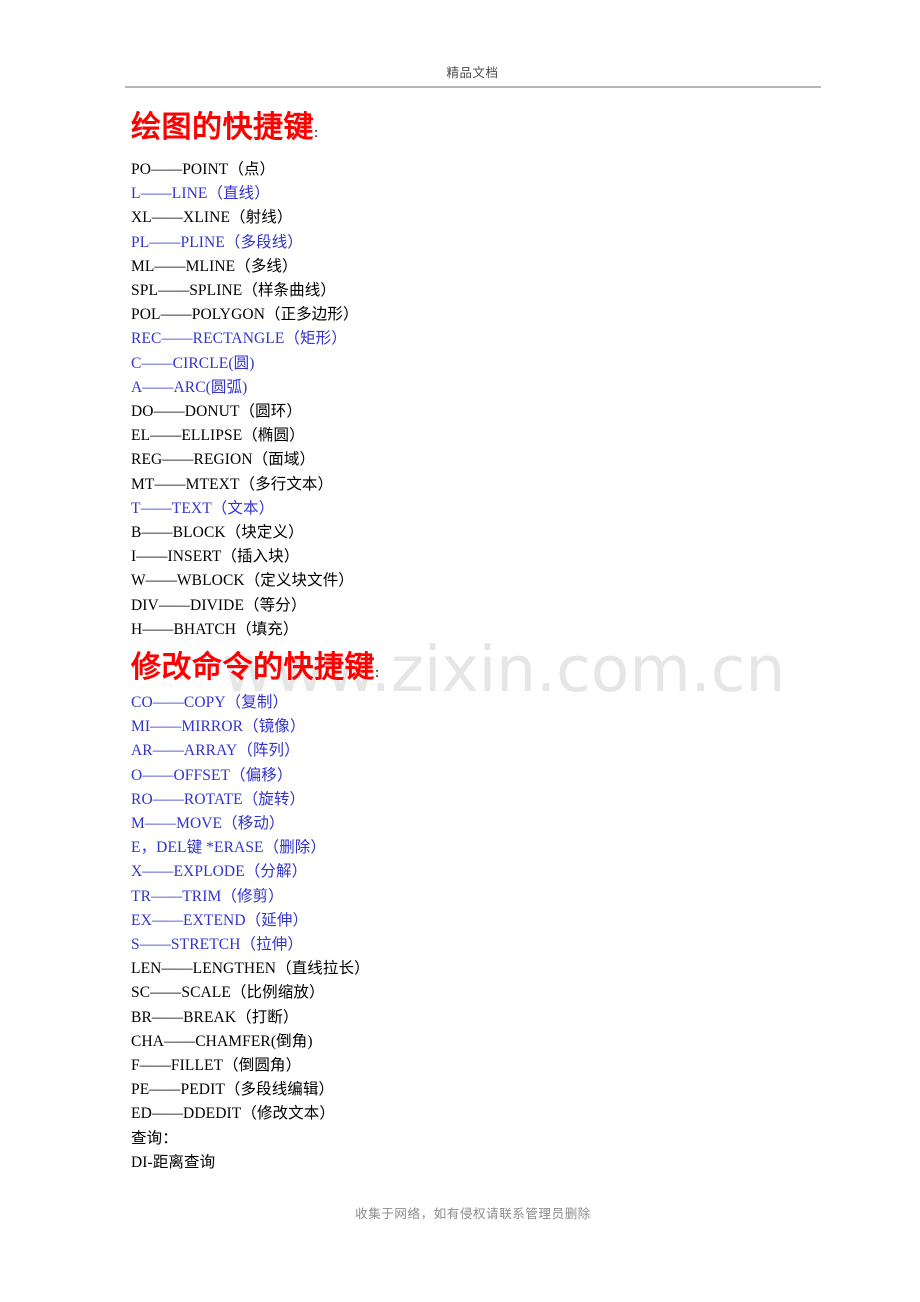 The width and height of the screenshot is (920, 1302). Describe the element at coordinates (203, 169) in the screenshot. I see `list-item: PO——POINT（点）` at that location.